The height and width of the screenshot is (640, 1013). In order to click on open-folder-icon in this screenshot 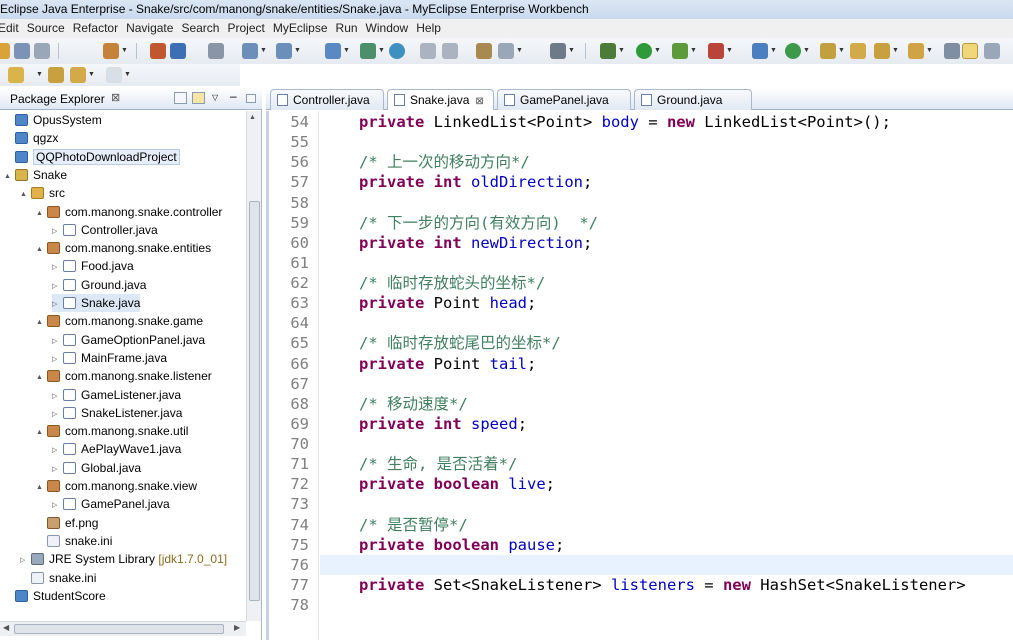, I will do `click(858, 51)`.